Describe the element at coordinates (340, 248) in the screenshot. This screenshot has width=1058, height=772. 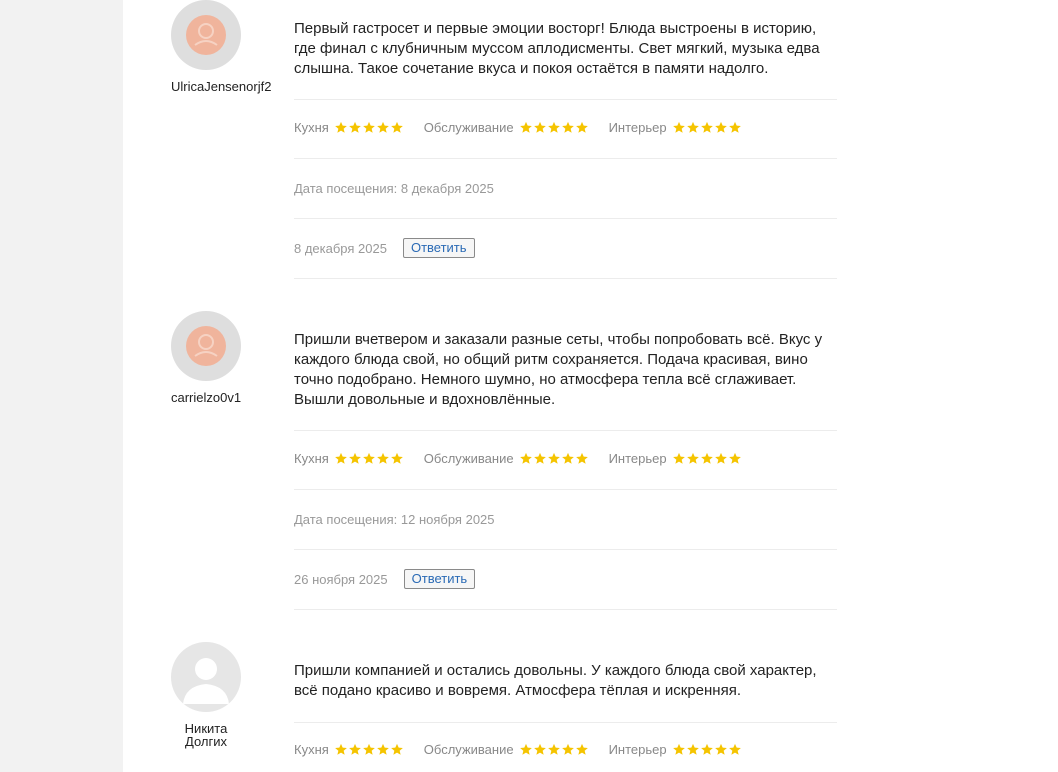
I see `review-date: 8 декабря 2025` at that location.